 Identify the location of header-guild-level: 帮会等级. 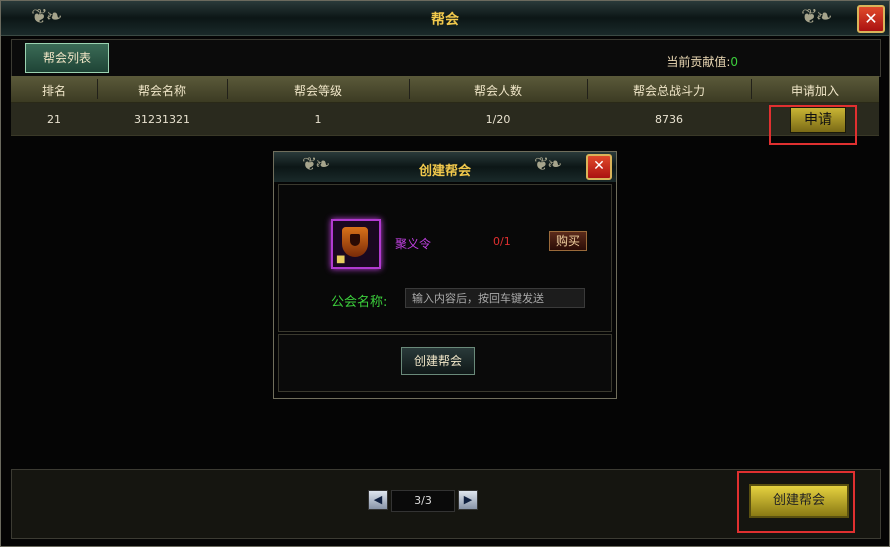
(317, 91).